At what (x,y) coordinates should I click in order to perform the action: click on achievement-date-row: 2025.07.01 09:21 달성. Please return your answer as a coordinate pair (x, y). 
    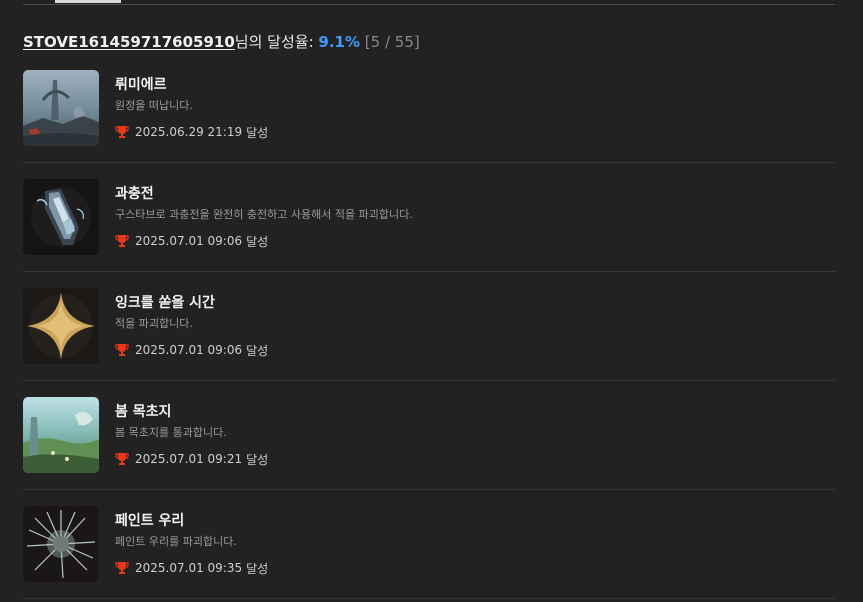
    Looking at the image, I should click on (191, 459).